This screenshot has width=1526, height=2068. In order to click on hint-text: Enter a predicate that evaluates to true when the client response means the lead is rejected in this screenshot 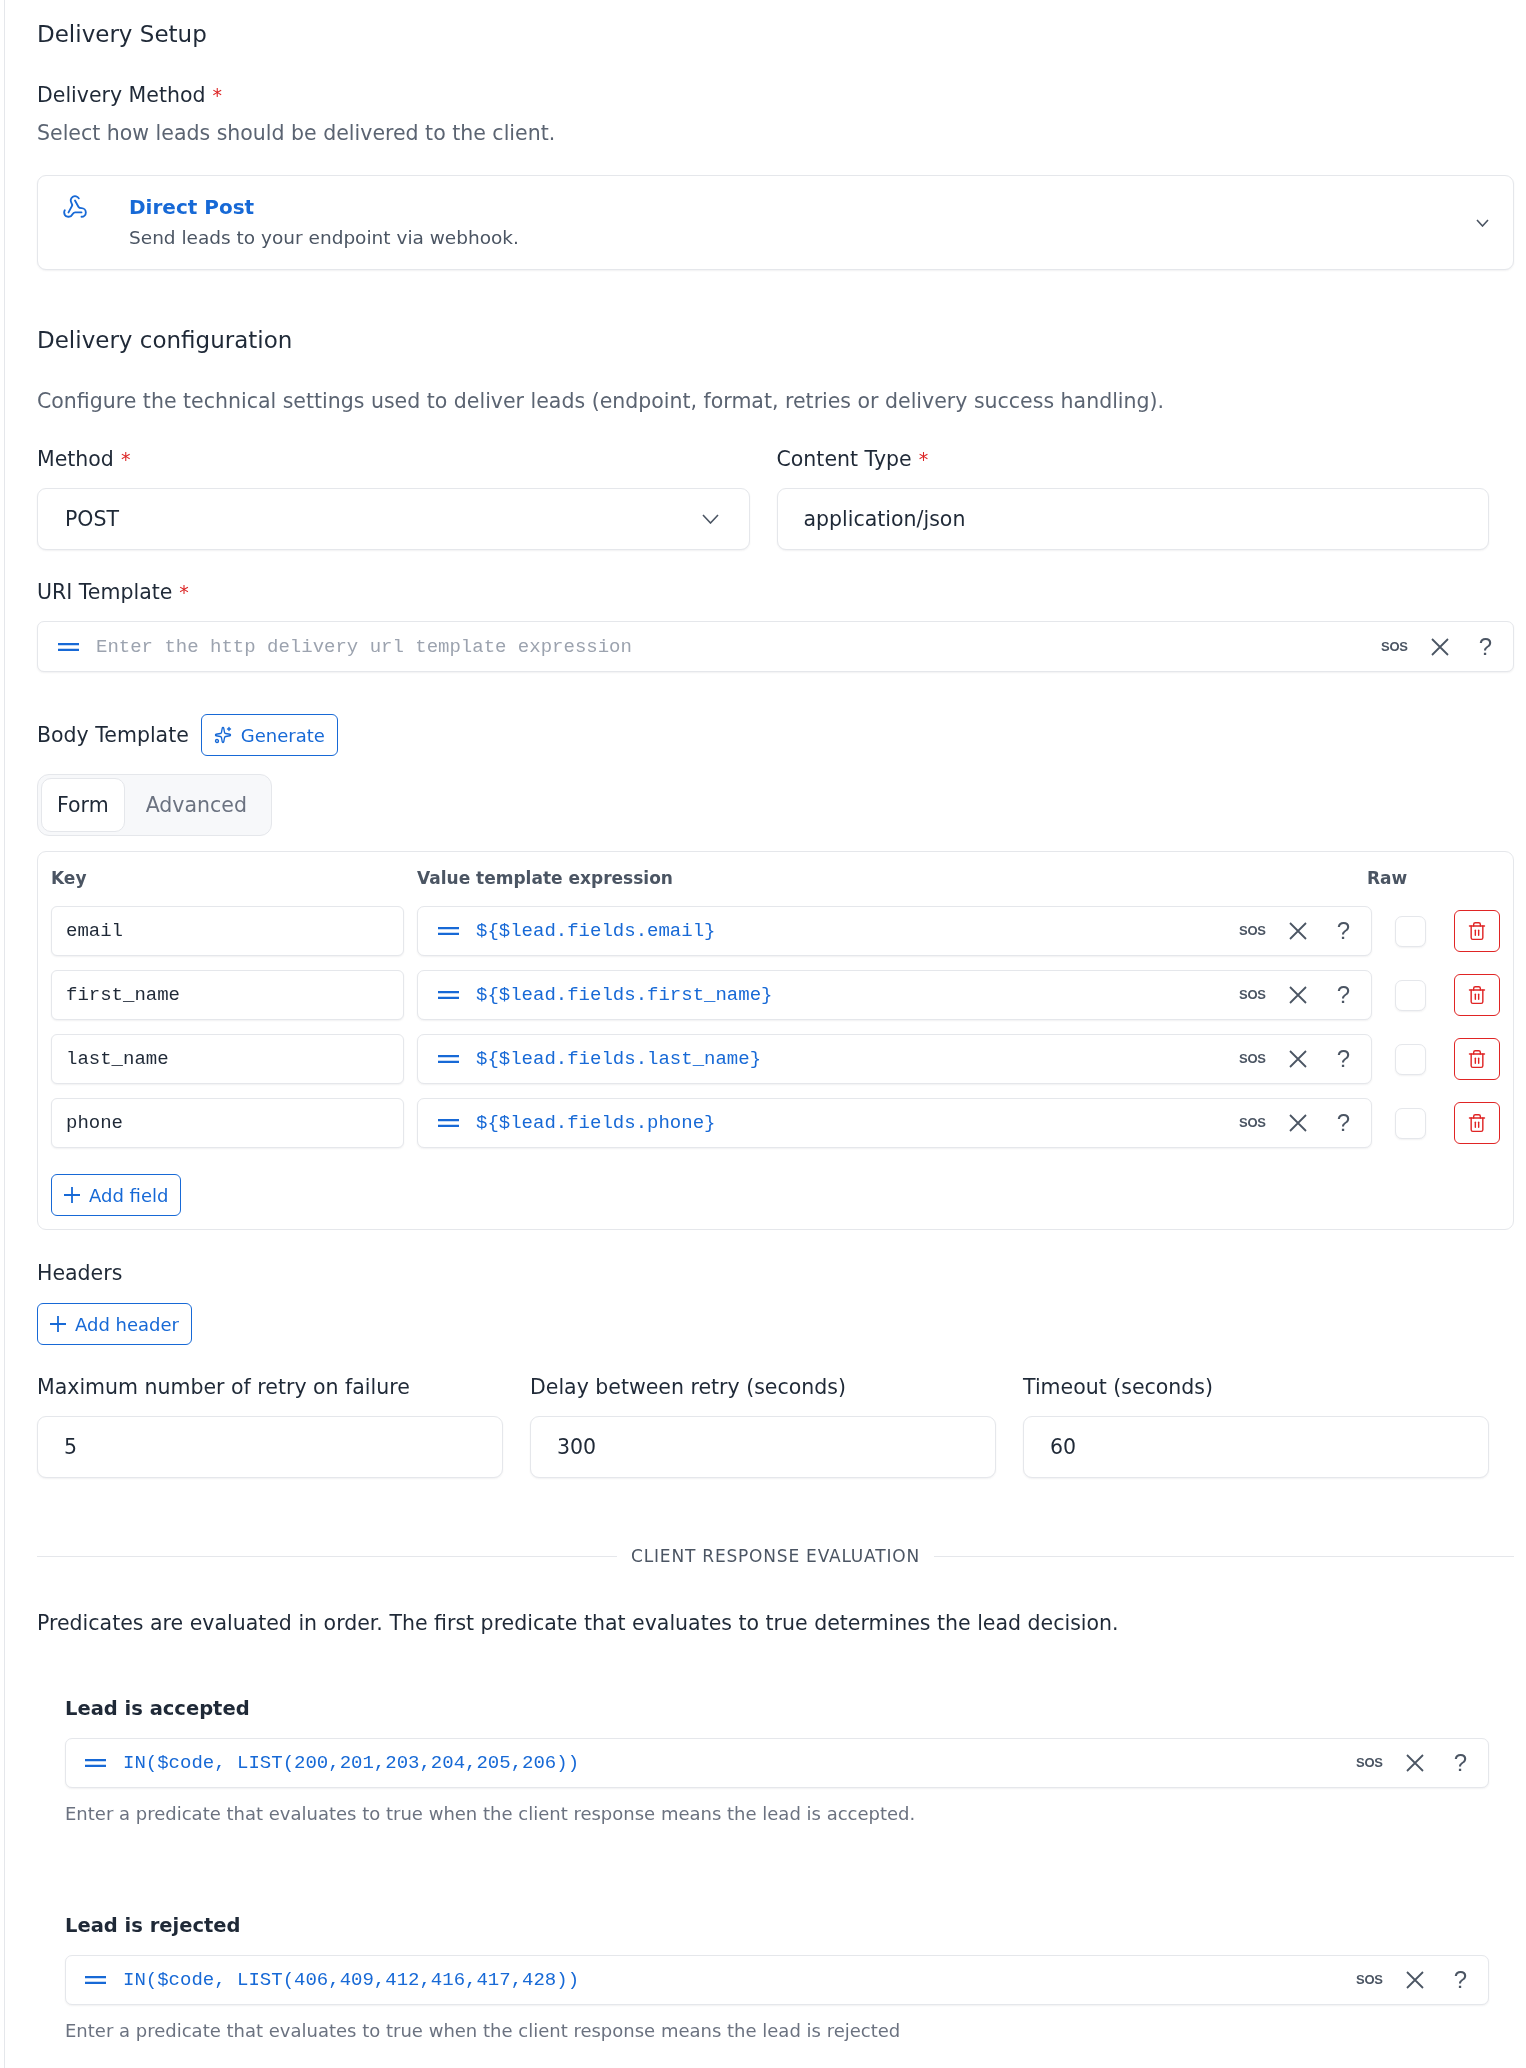, I will do `click(483, 2031)`.